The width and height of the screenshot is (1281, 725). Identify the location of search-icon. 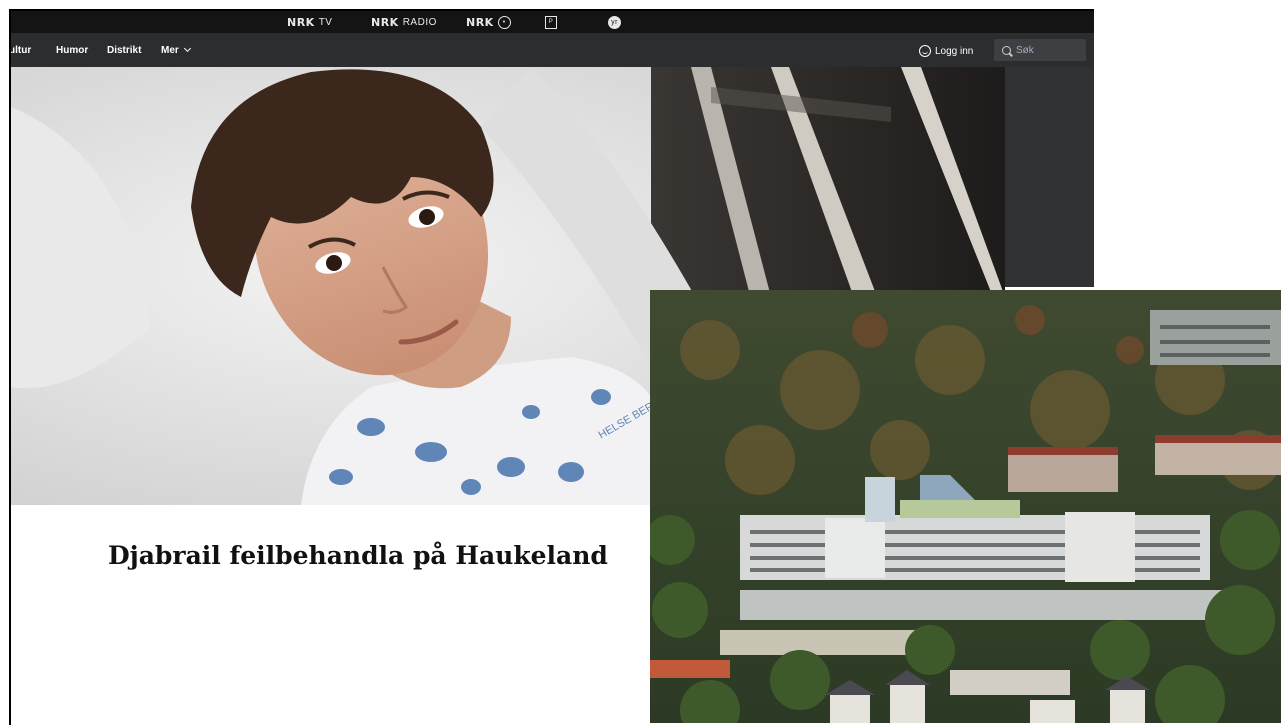
(1006, 50).